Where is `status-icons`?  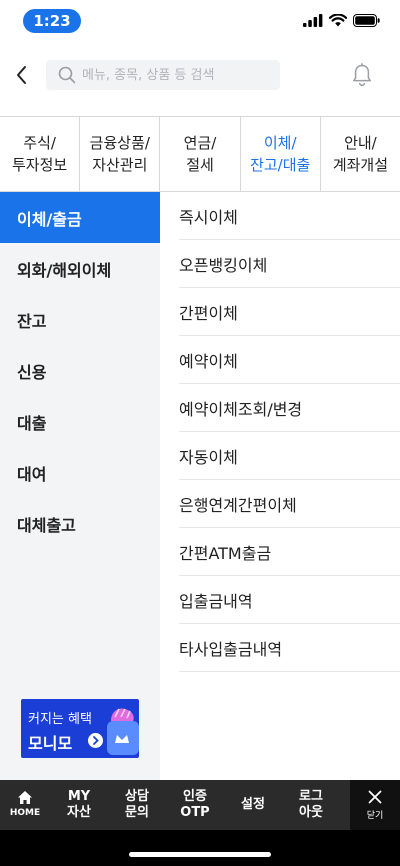 status-icons is located at coordinates (341, 20).